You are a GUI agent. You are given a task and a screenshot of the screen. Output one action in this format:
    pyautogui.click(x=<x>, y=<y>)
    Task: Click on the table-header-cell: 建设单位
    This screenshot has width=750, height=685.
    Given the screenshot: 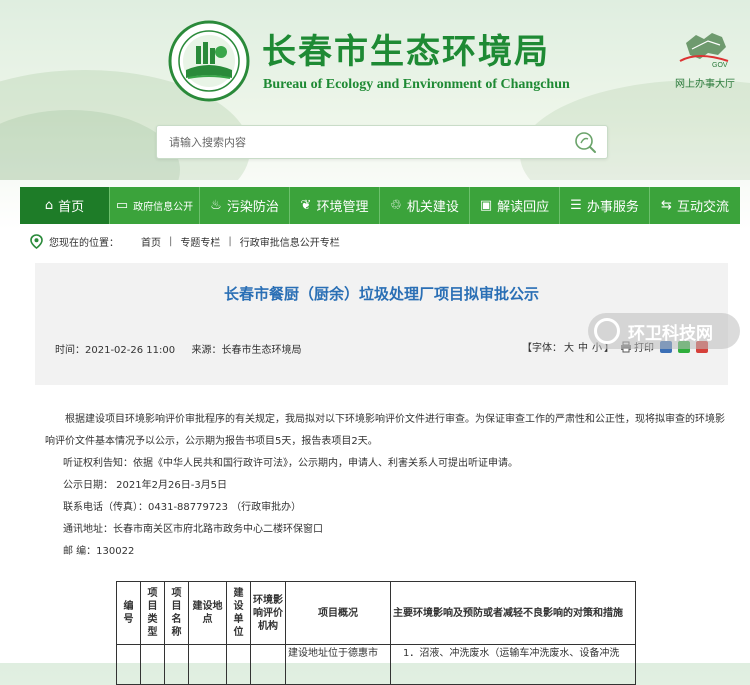 What is the action you would take?
    pyautogui.click(x=238, y=613)
    